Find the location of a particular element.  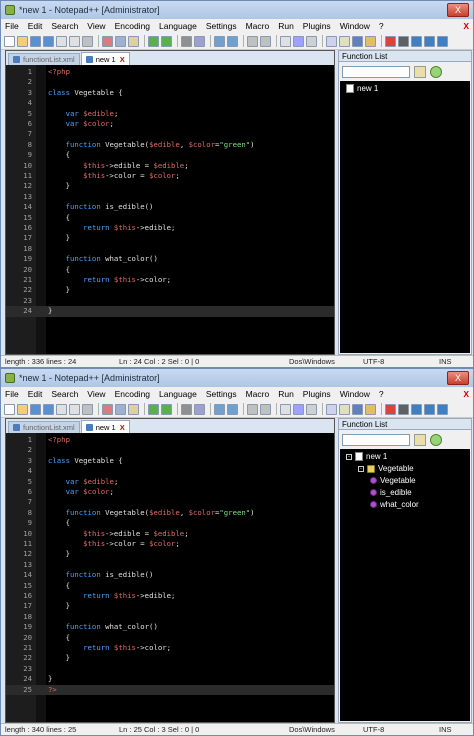

code-line: 4 is located at coordinates (170, 471).